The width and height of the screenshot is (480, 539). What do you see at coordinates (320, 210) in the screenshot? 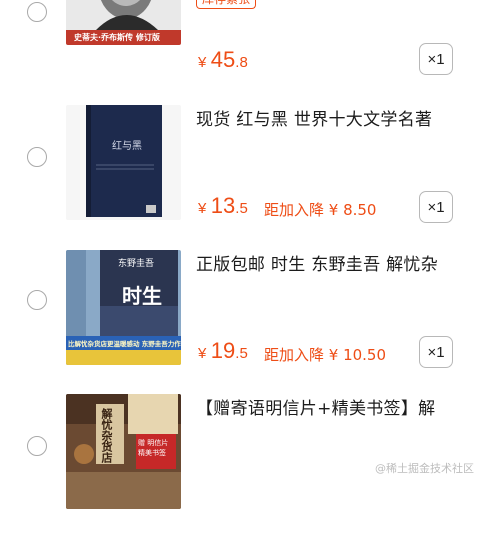
I see `price-drop-text: 距加入降 ¥ 8.50` at bounding box center [320, 210].